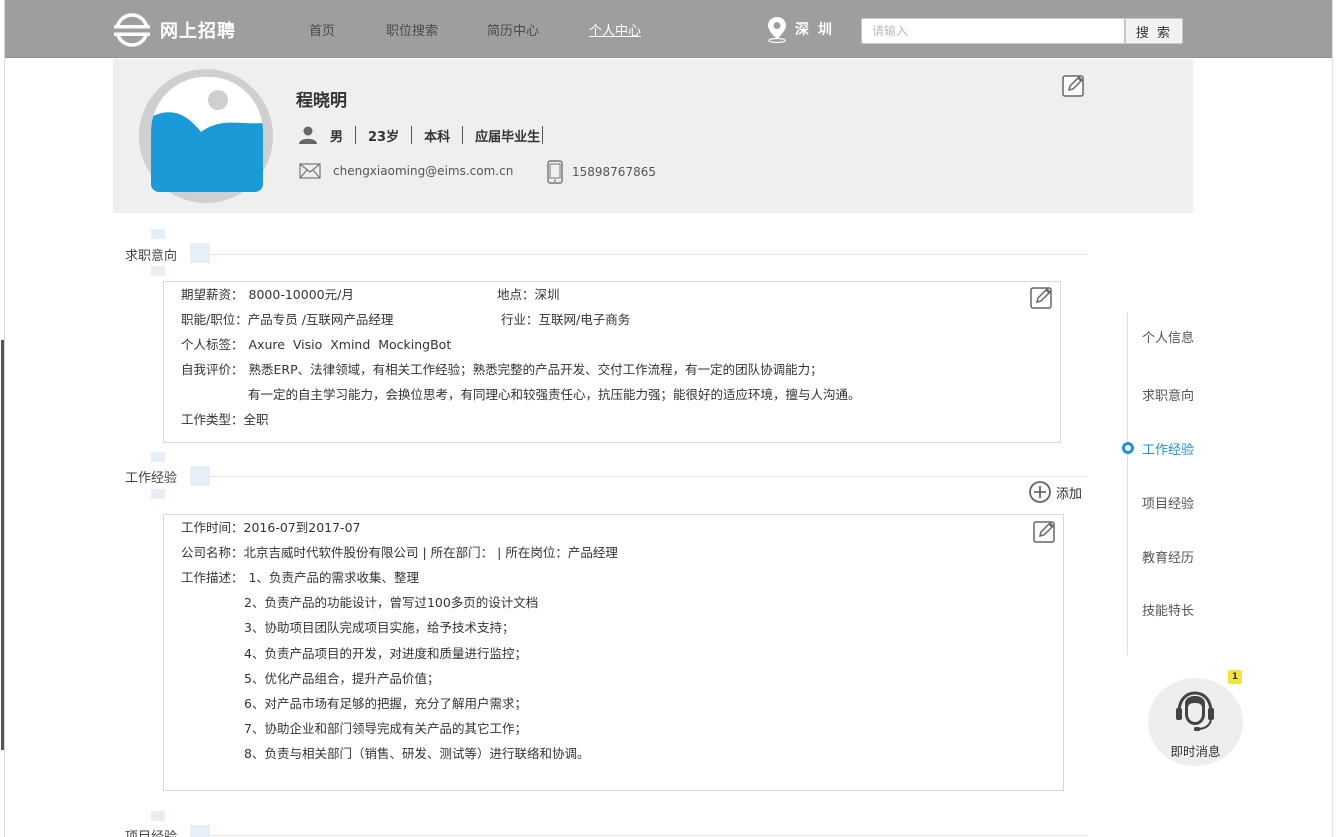 Image resolution: width=1337 pixels, height=837 pixels. Describe the element at coordinates (547, 294) in the screenshot. I see `location-value: 深圳` at that location.